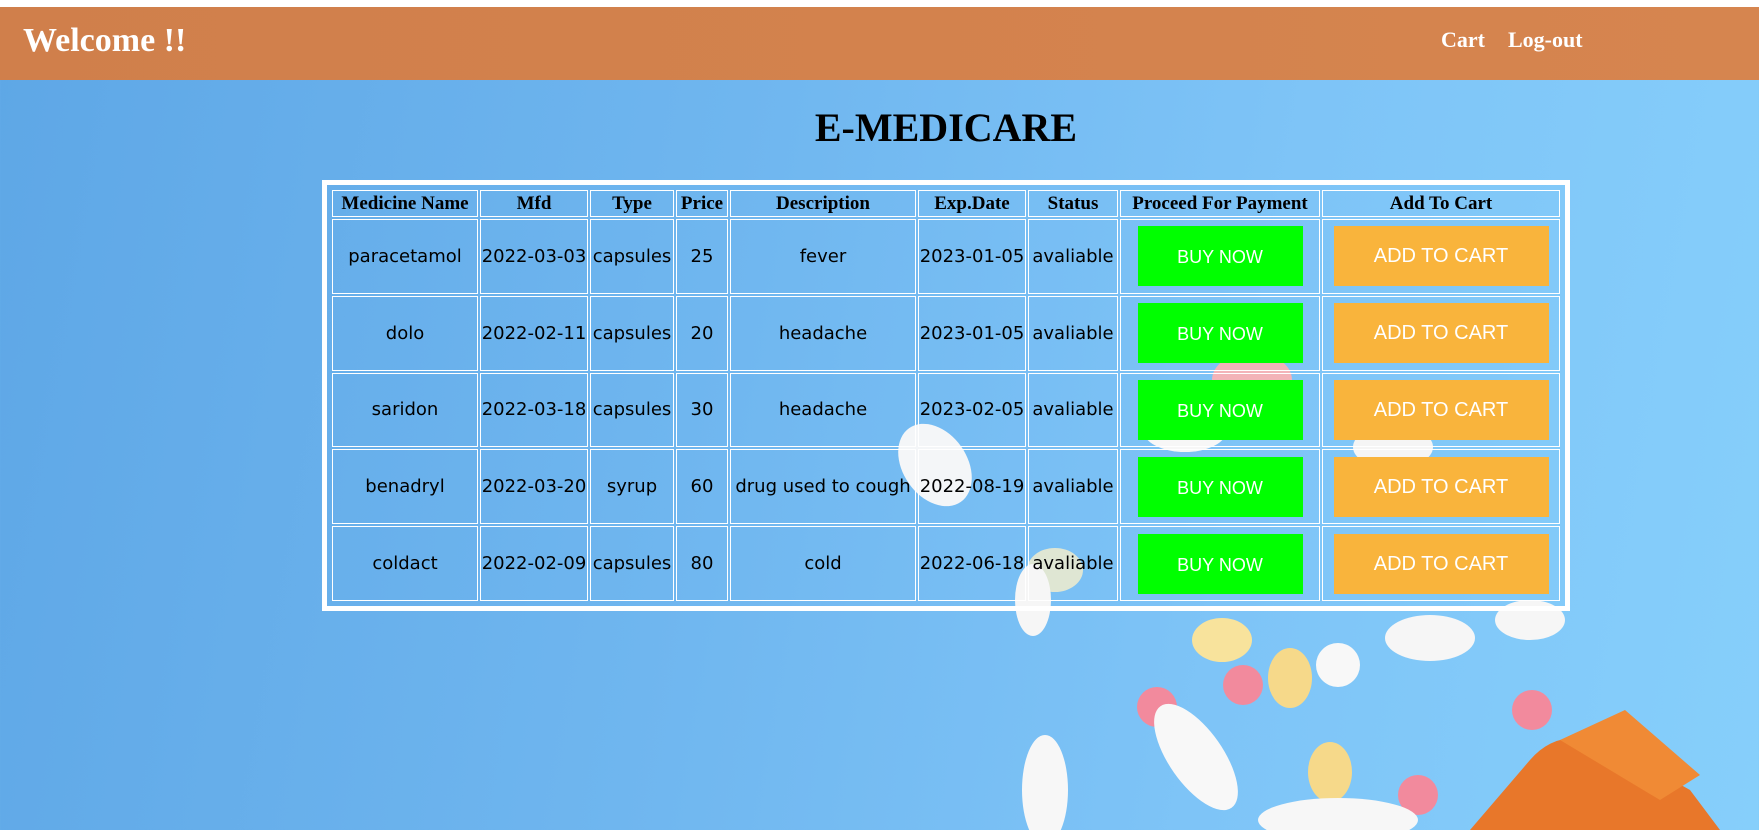 The height and width of the screenshot is (830, 1759). I want to click on cell-mfd: 2022-03-20, so click(534, 487).